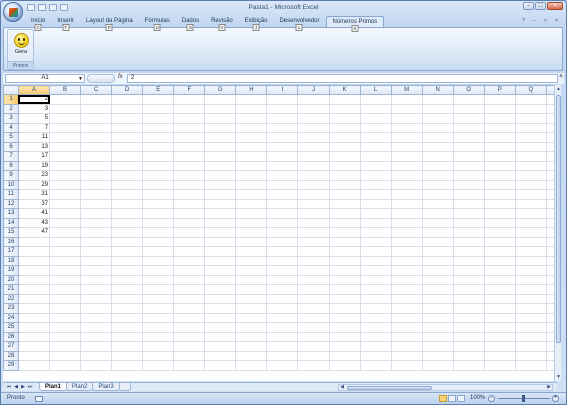  What do you see at coordinates (222, 23) in the screenshot?
I see `tab-revis-o: Revisão V` at bounding box center [222, 23].